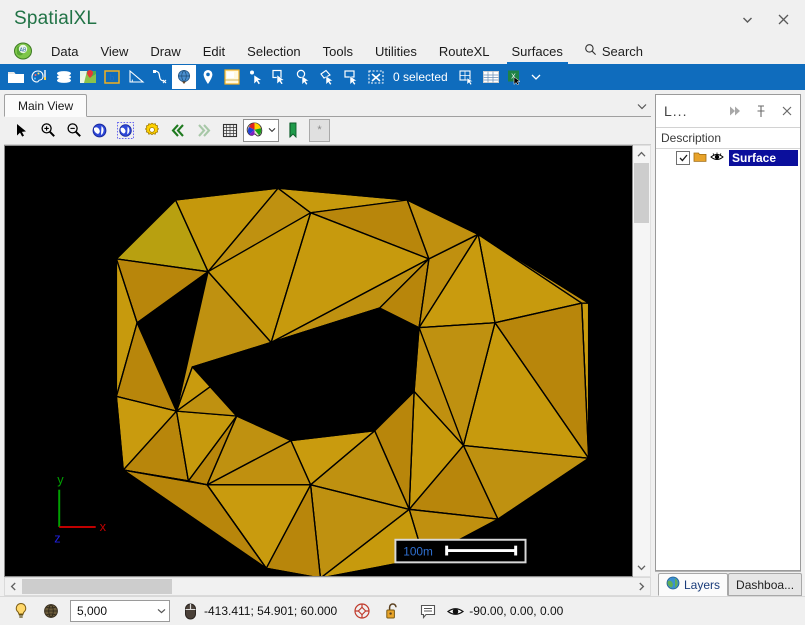 The height and width of the screenshot is (625, 805). I want to click on title-bar: SpatialXL, so click(402, 19).